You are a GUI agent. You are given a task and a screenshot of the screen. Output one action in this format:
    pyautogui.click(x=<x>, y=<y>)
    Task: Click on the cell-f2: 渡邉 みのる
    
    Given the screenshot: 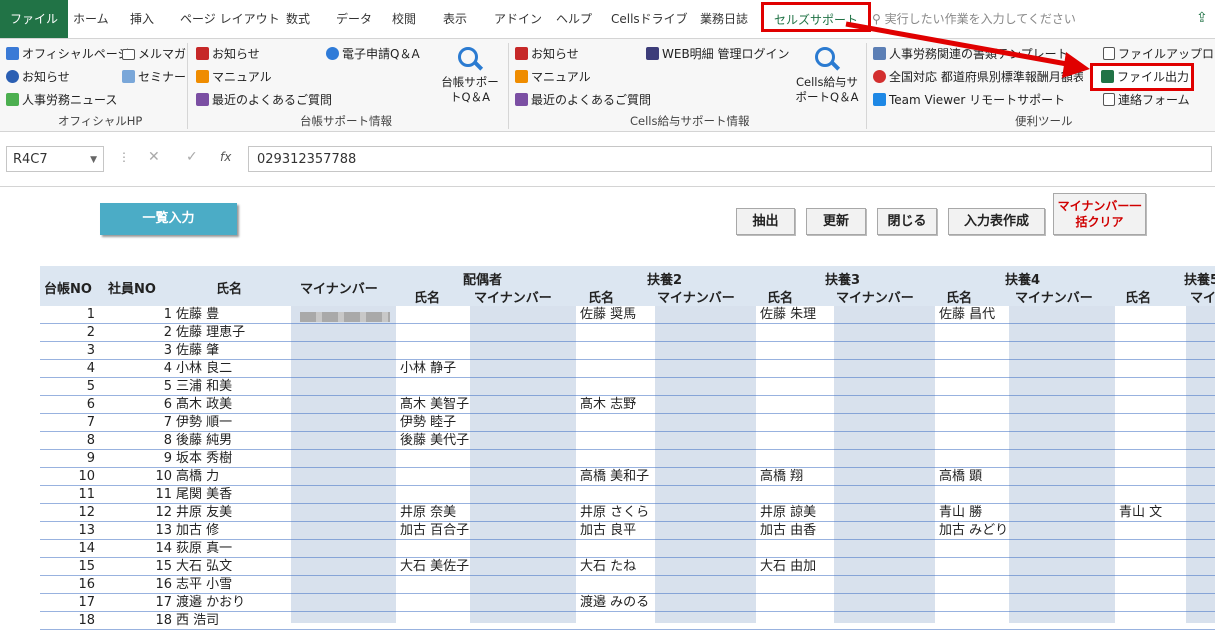 What is the action you would take?
    pyautogui.click(x=617, y=603)
    